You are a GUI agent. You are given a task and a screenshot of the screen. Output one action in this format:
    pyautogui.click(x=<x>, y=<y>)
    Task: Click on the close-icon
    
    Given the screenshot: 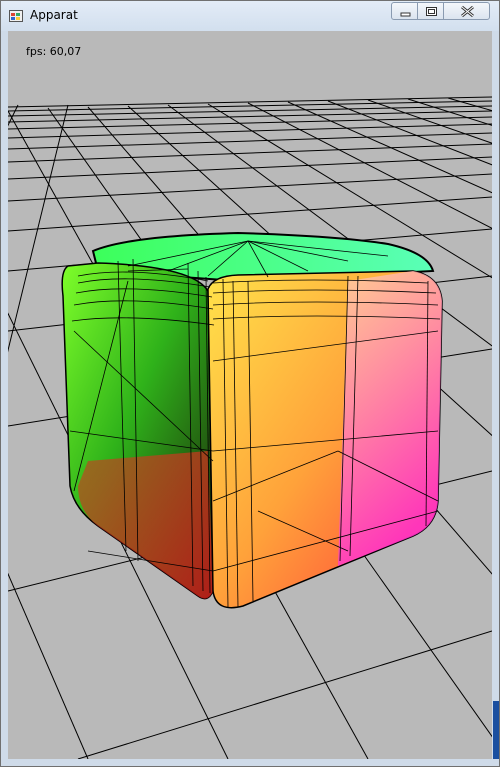 What is the action you would take?
    pyautogui.click(x=467, y=11)
    